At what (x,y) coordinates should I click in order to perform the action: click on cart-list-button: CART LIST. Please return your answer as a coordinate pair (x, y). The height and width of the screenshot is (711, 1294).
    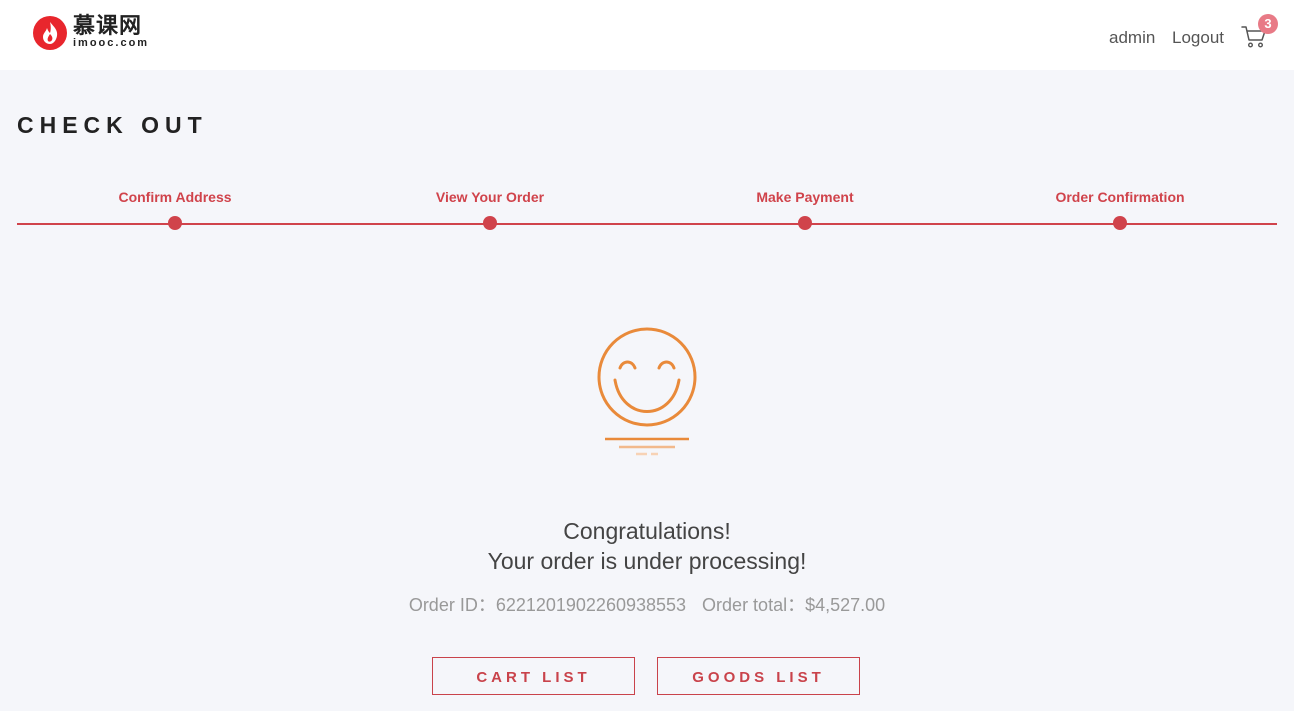
    Looking at the image, I should click on (533, 676).